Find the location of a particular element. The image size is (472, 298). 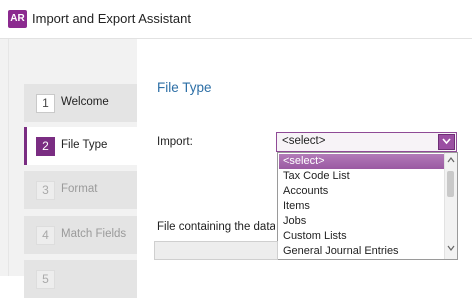

step-label: Match Fields is located at coordinates (94, 234).